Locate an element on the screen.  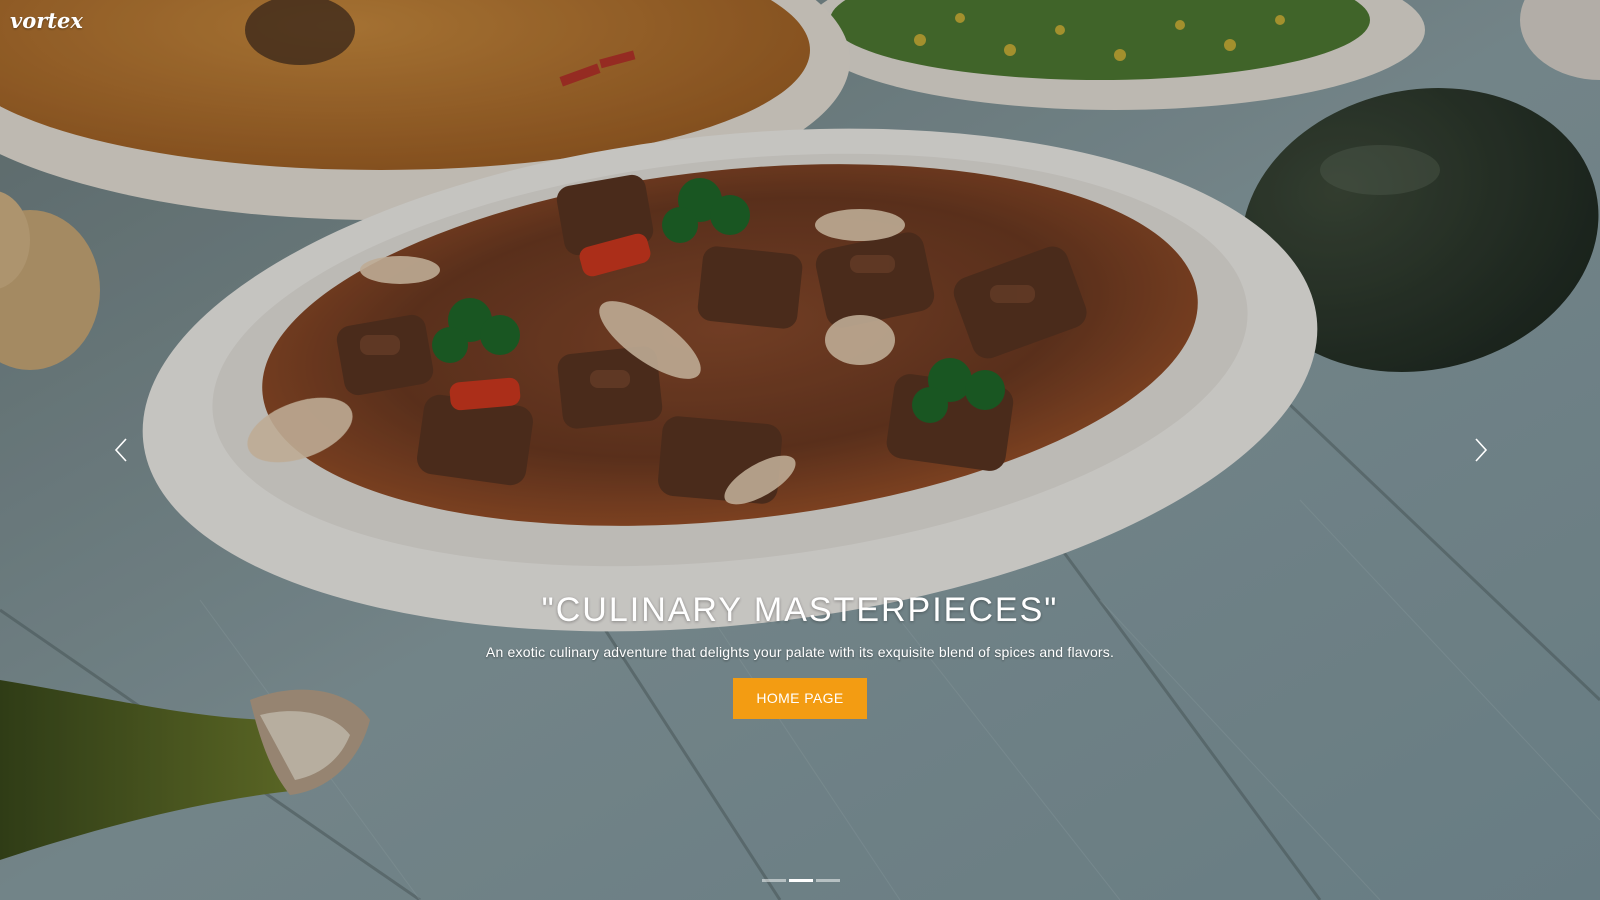
carousel-indicators is located at coordinates (801, 880).